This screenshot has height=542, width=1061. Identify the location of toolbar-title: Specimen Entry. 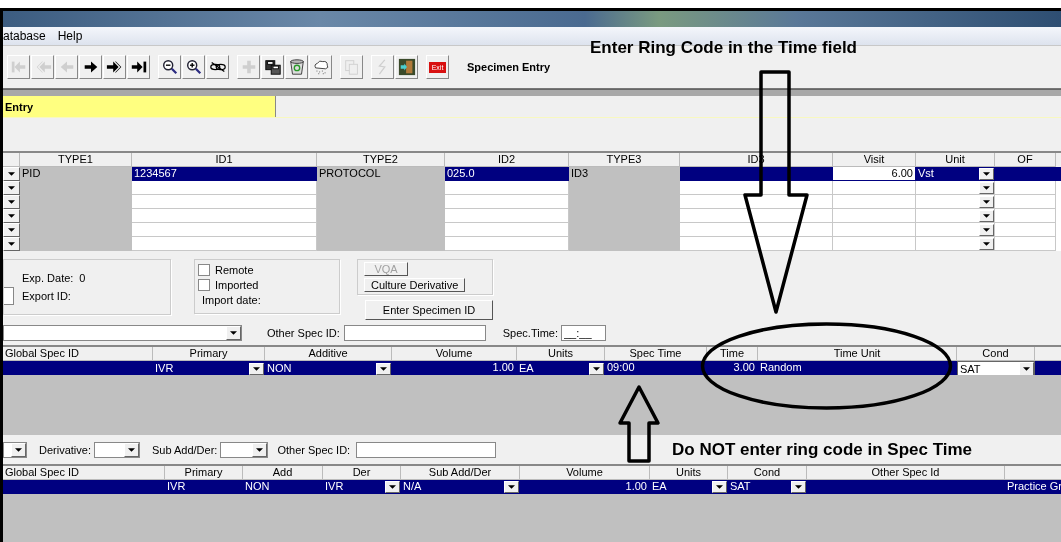
(509, 67).